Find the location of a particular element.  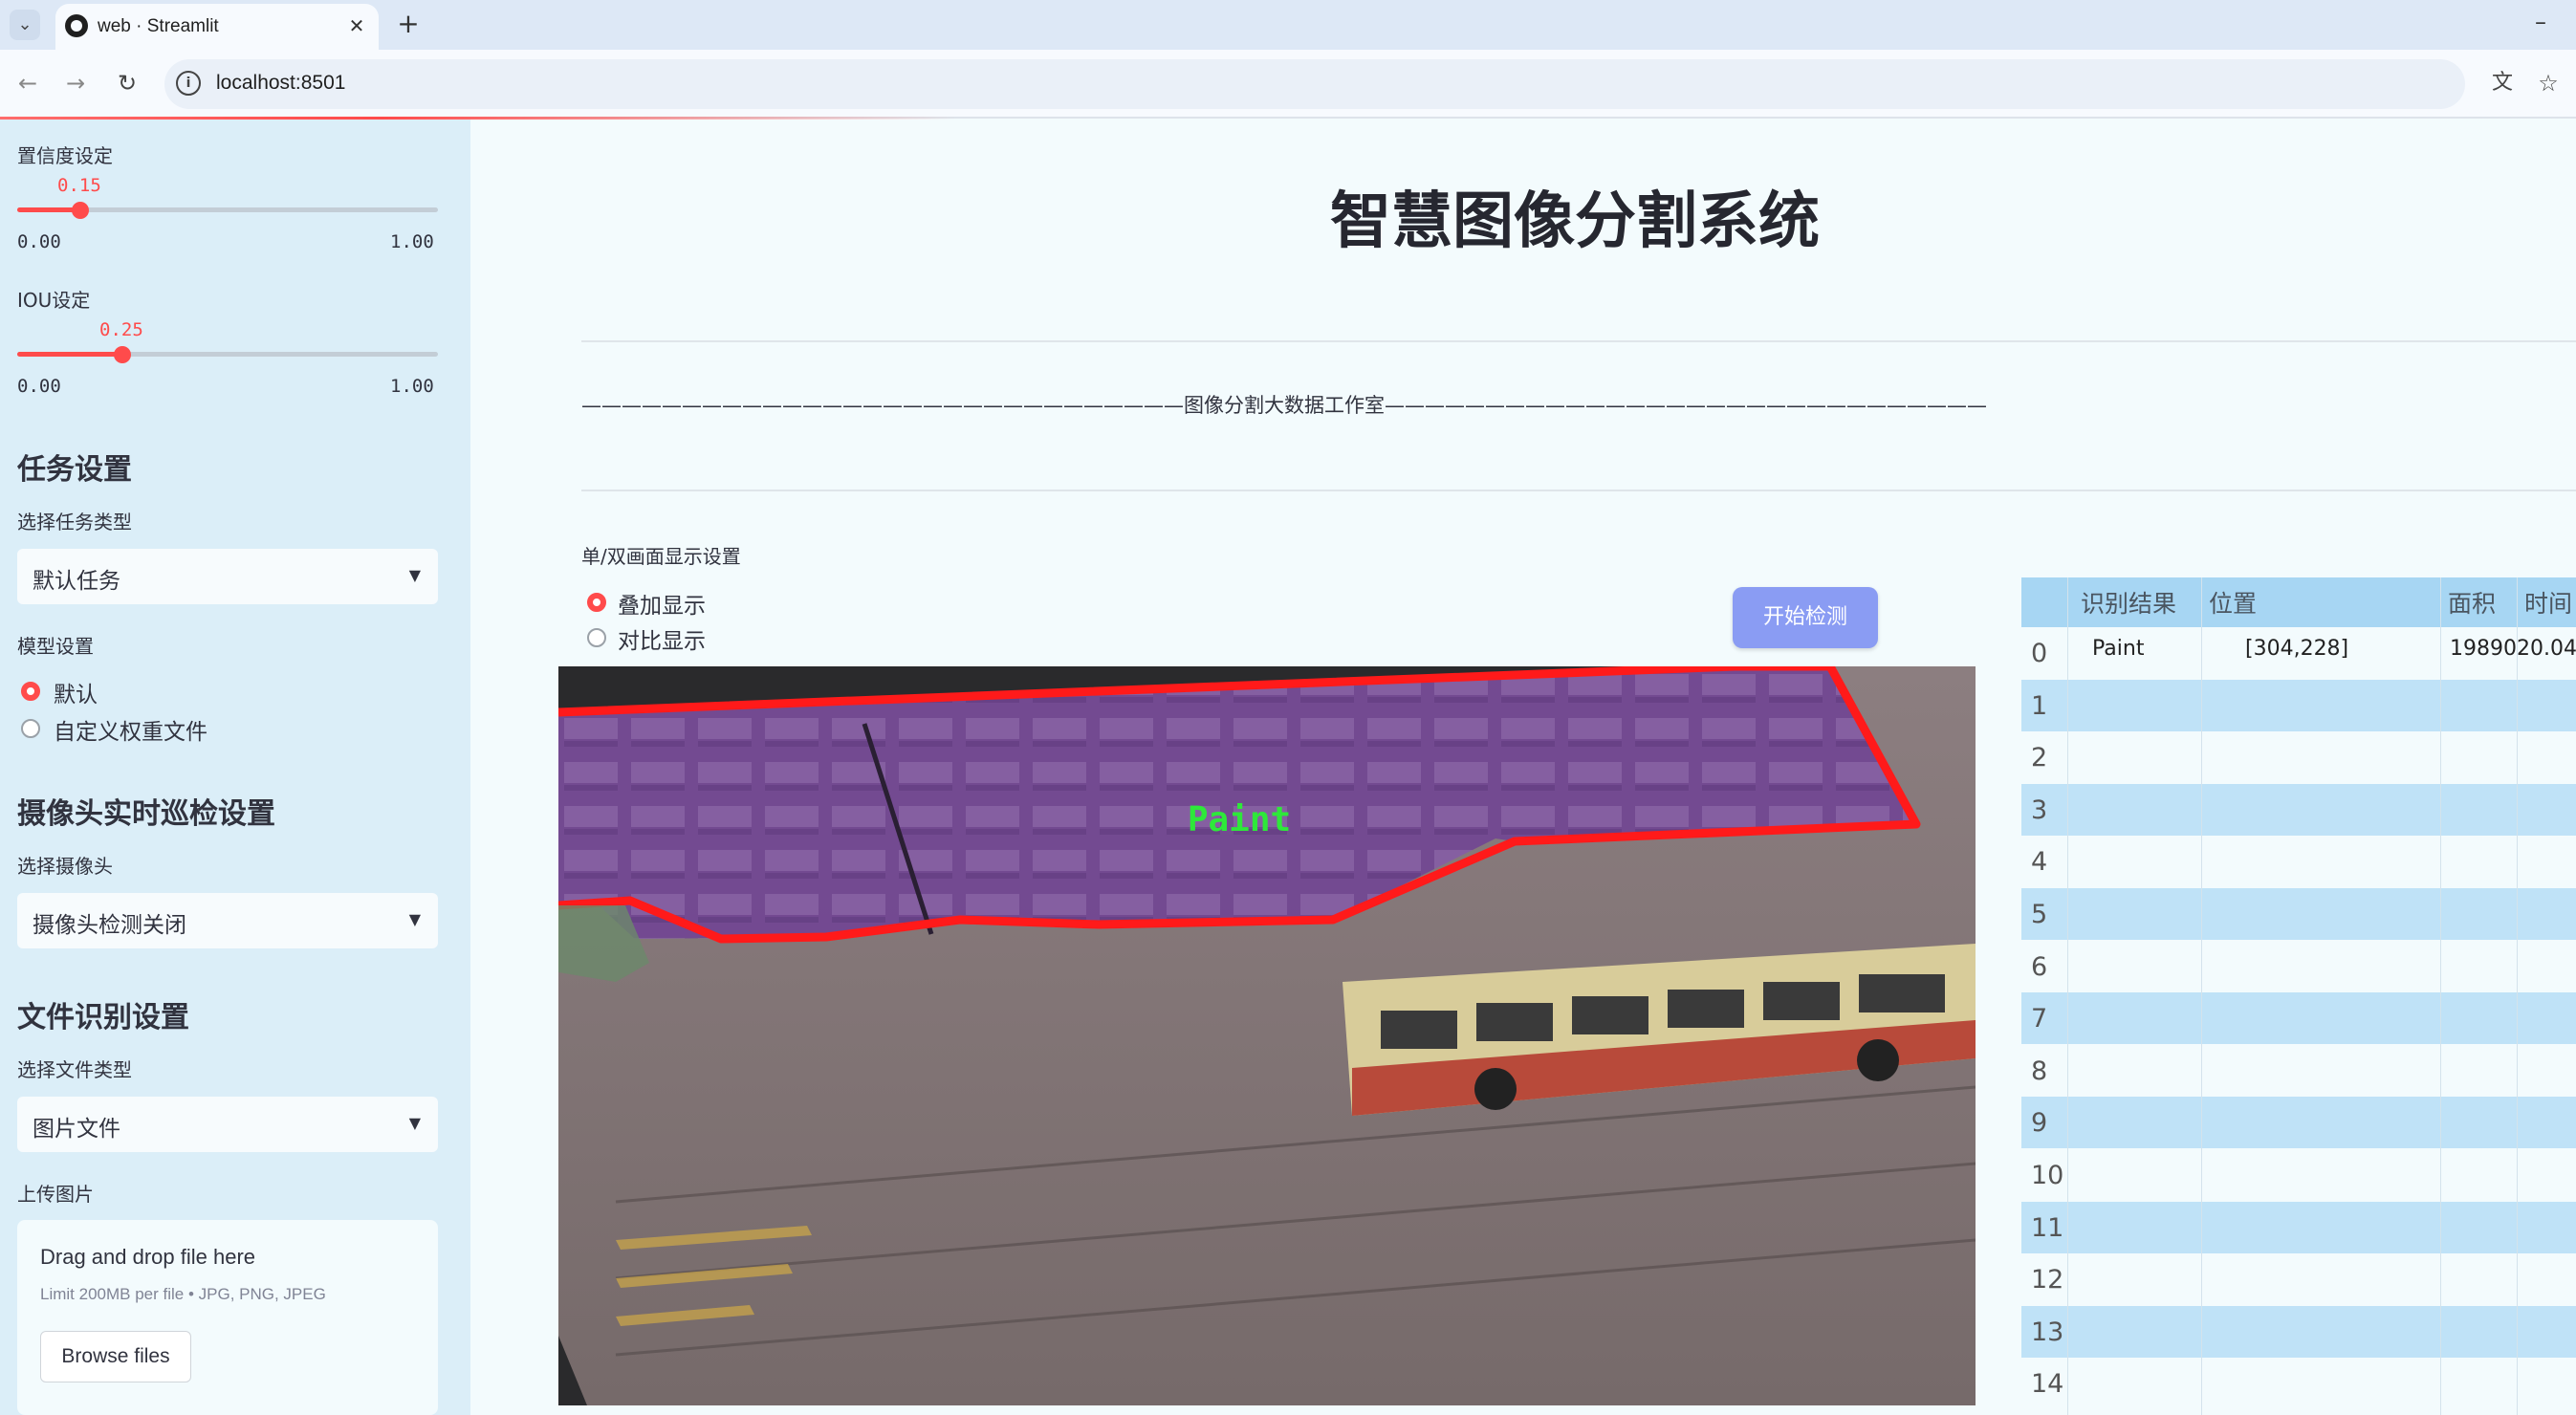

task-type-value: 默认任务 is located at coordinates (76, 581).